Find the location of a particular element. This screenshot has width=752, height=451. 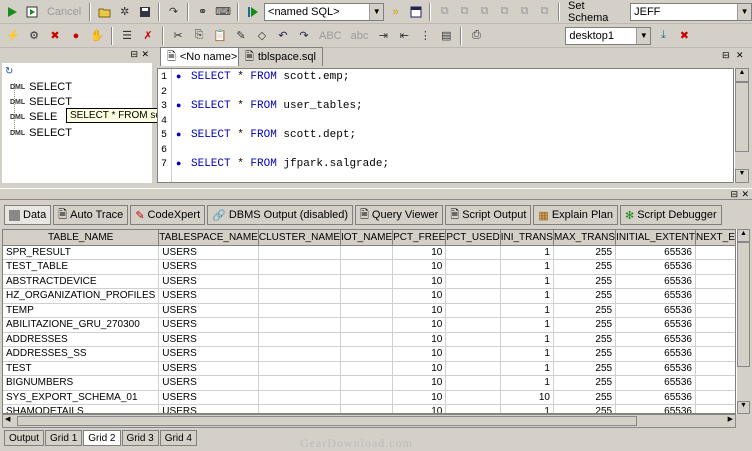

table-cell: TEST_TABLE is located at coordinates (81, 267).